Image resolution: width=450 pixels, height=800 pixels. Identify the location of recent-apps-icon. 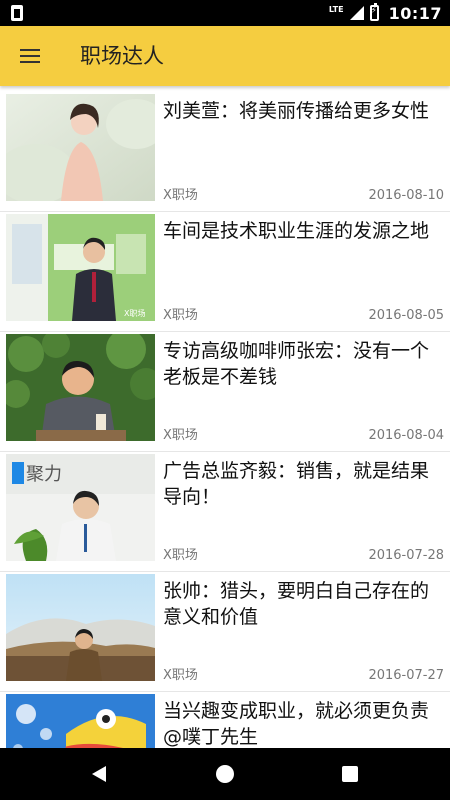
(350, 774).